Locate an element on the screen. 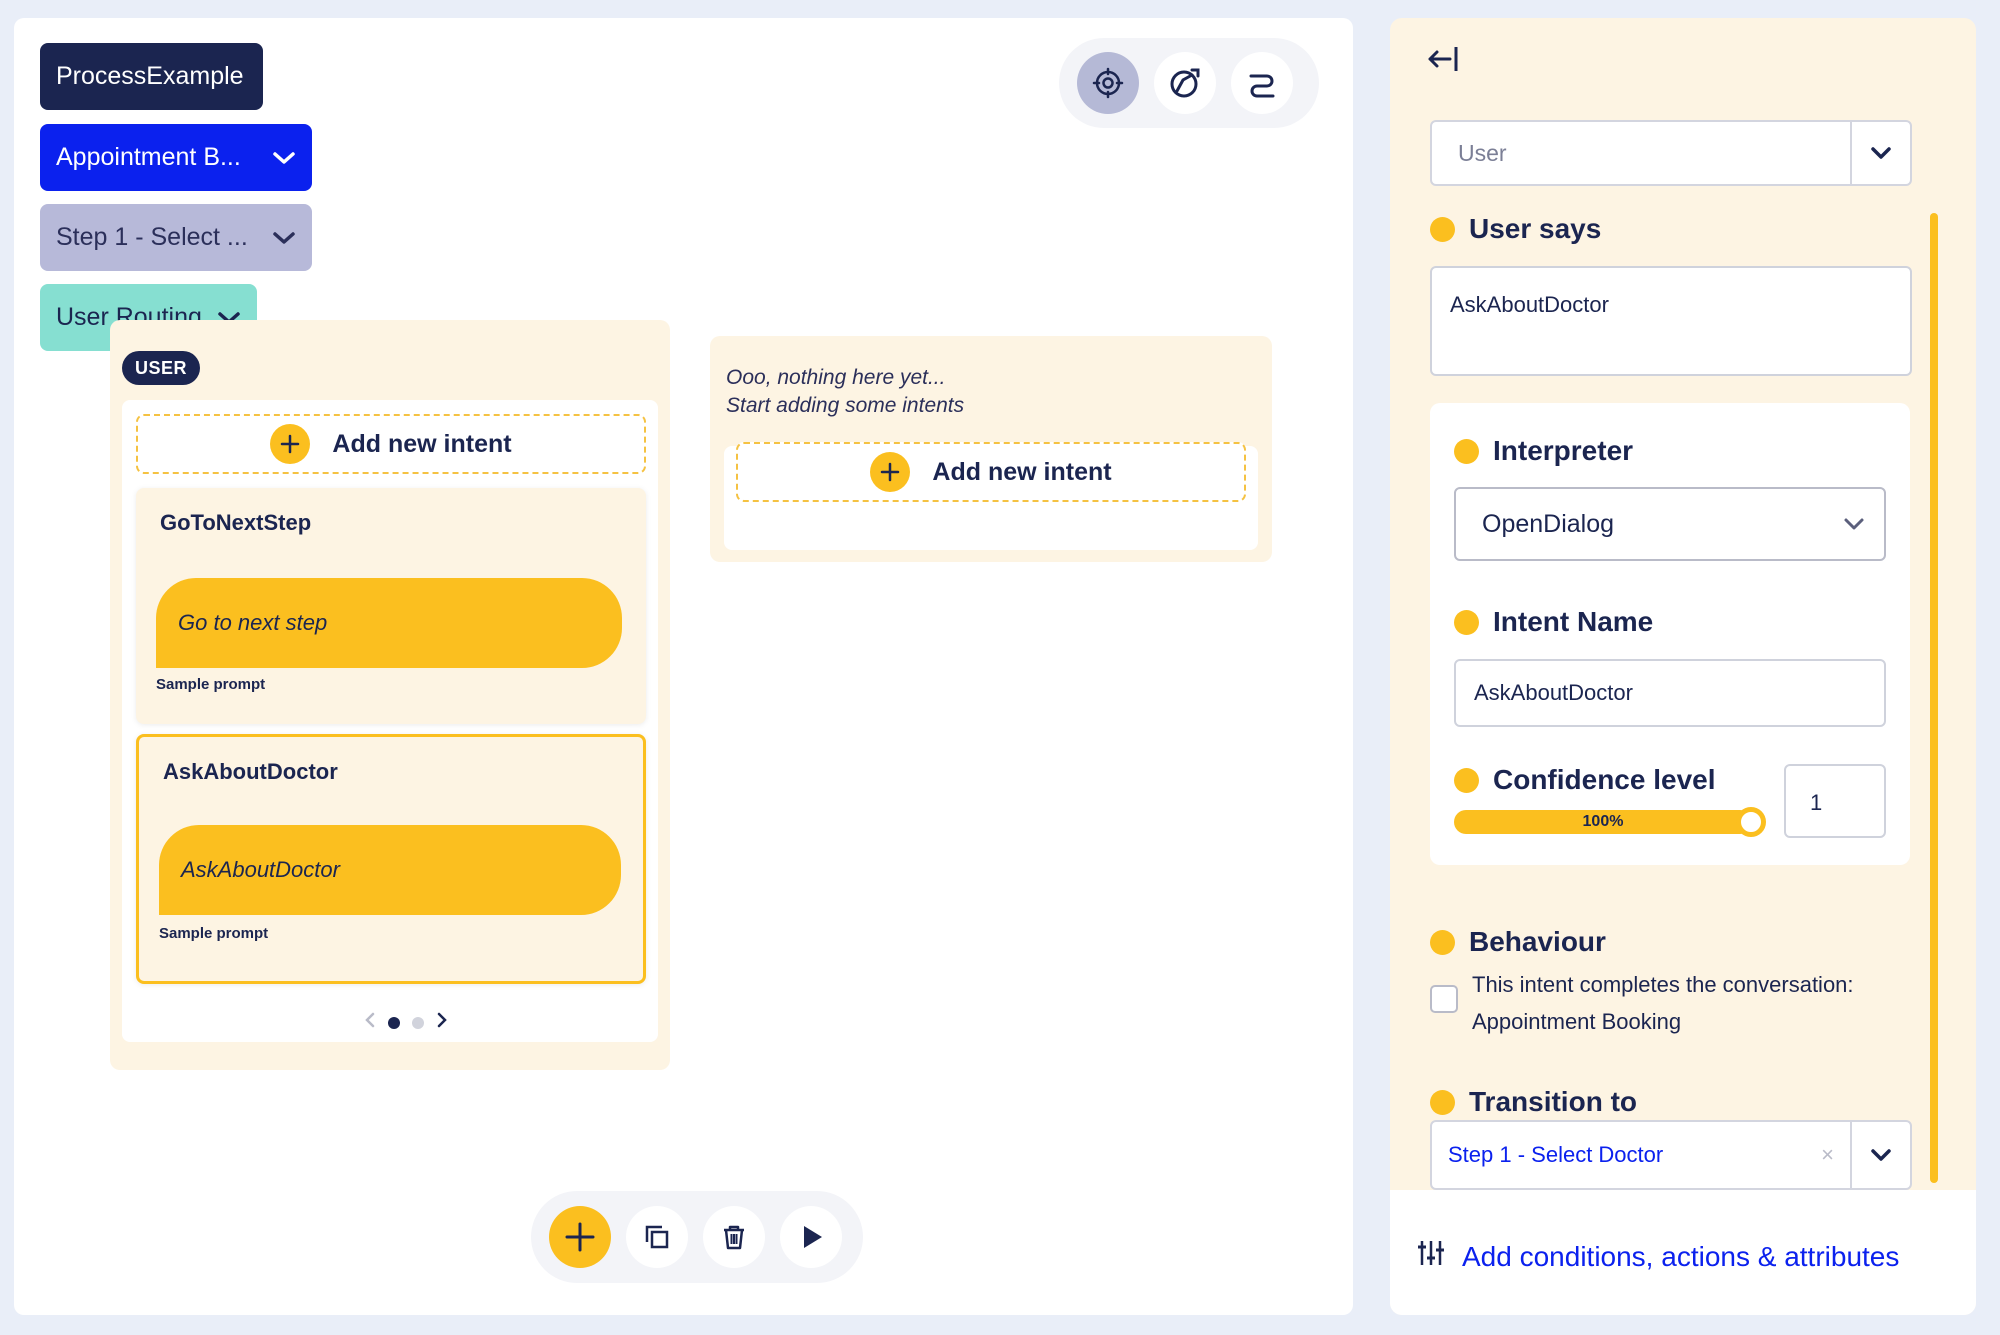  empty-message-line2: Start adding some intents is located at coordinates (845, 405).